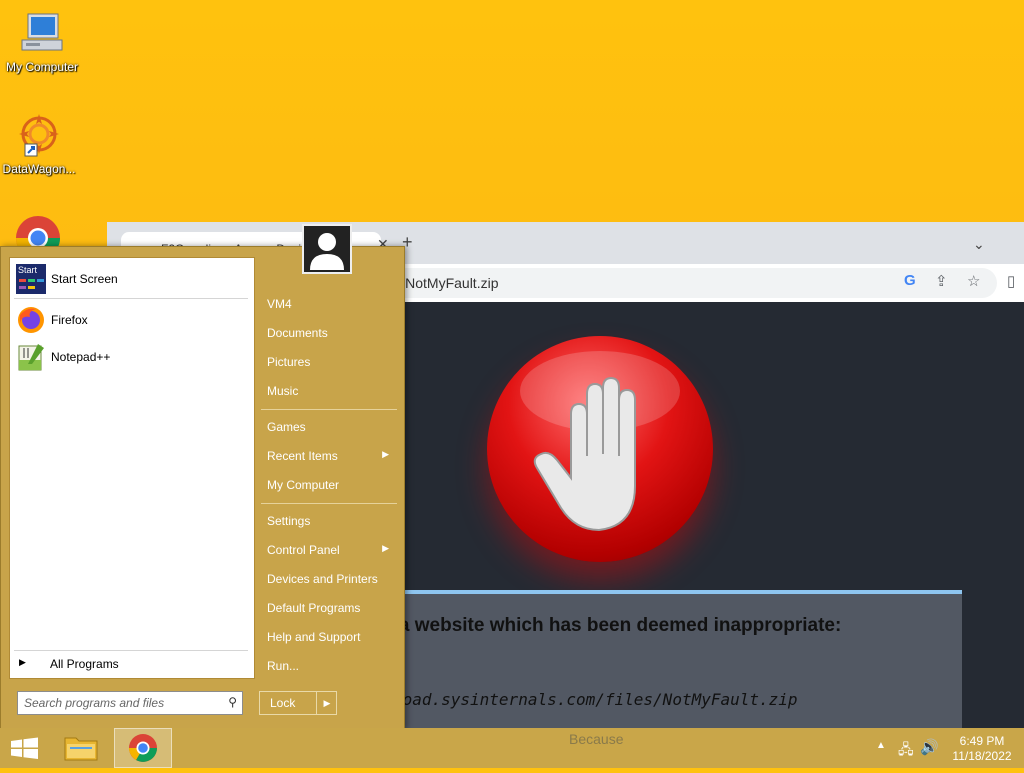 Image resolution: width=1024 pixels, height=773 pixels. I want to click on taskbar-file-explorer, so click(81, 748).